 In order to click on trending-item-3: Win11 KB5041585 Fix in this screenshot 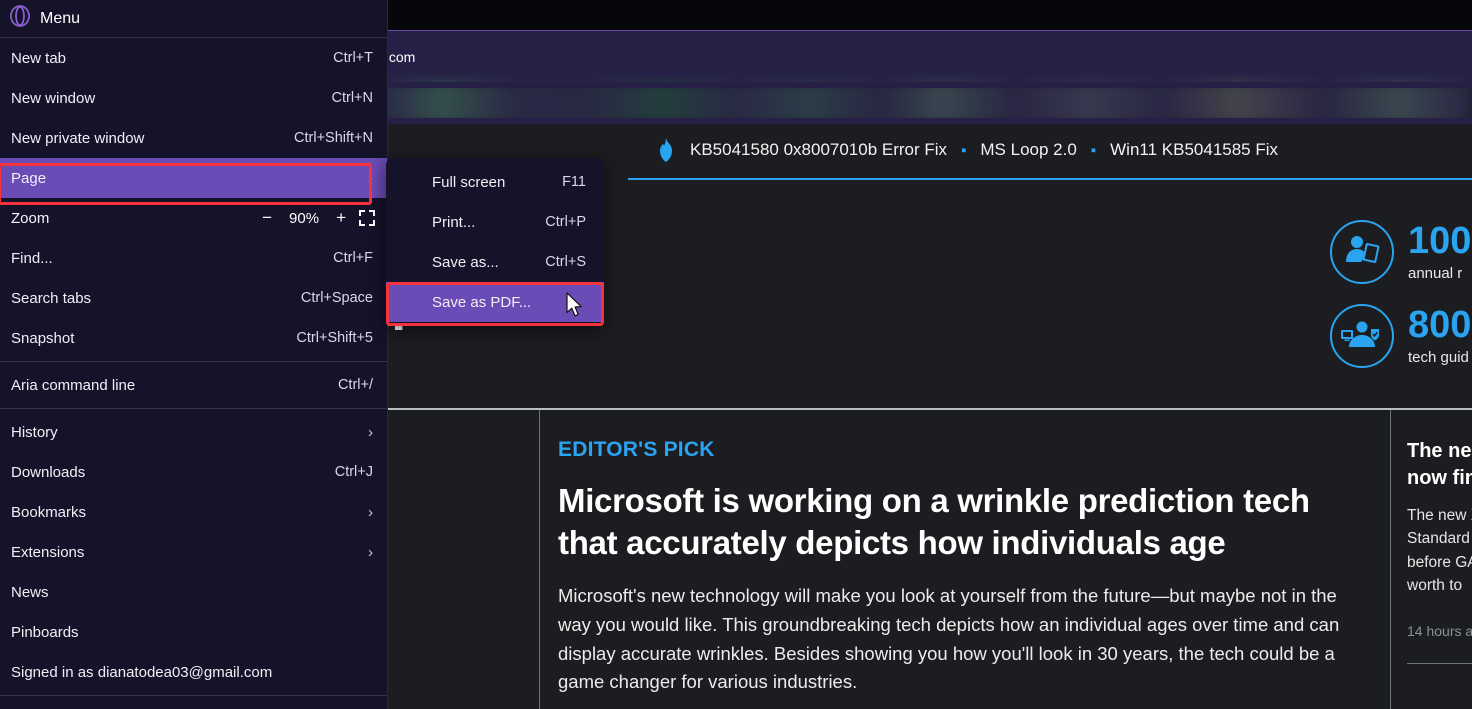, I will do `click(1194, 150)`.